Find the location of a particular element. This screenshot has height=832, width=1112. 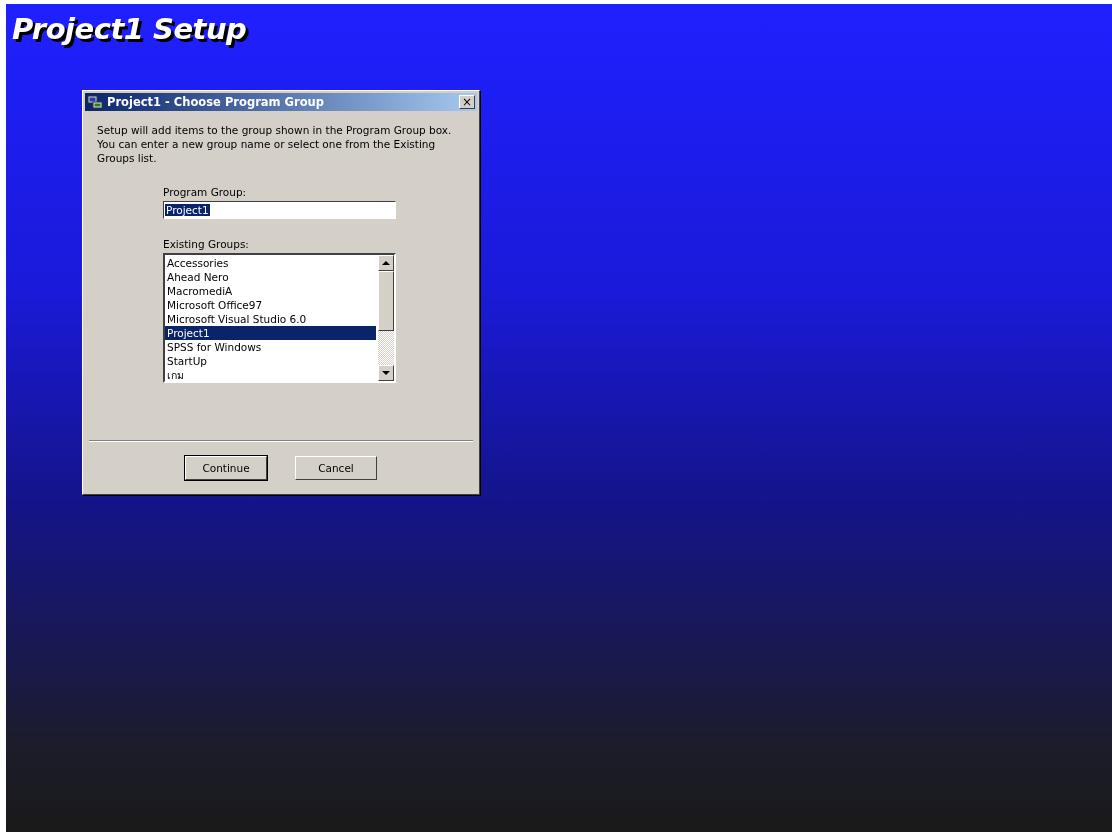

scroll-up-button is located at coordinates (386, 263).